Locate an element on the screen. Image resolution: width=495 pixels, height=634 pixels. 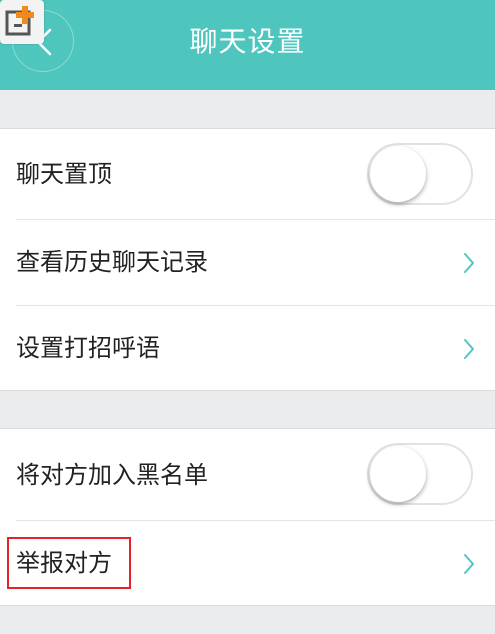
row-blacklist: 将对方加入黑名单 is located at coordinates (247, 474).